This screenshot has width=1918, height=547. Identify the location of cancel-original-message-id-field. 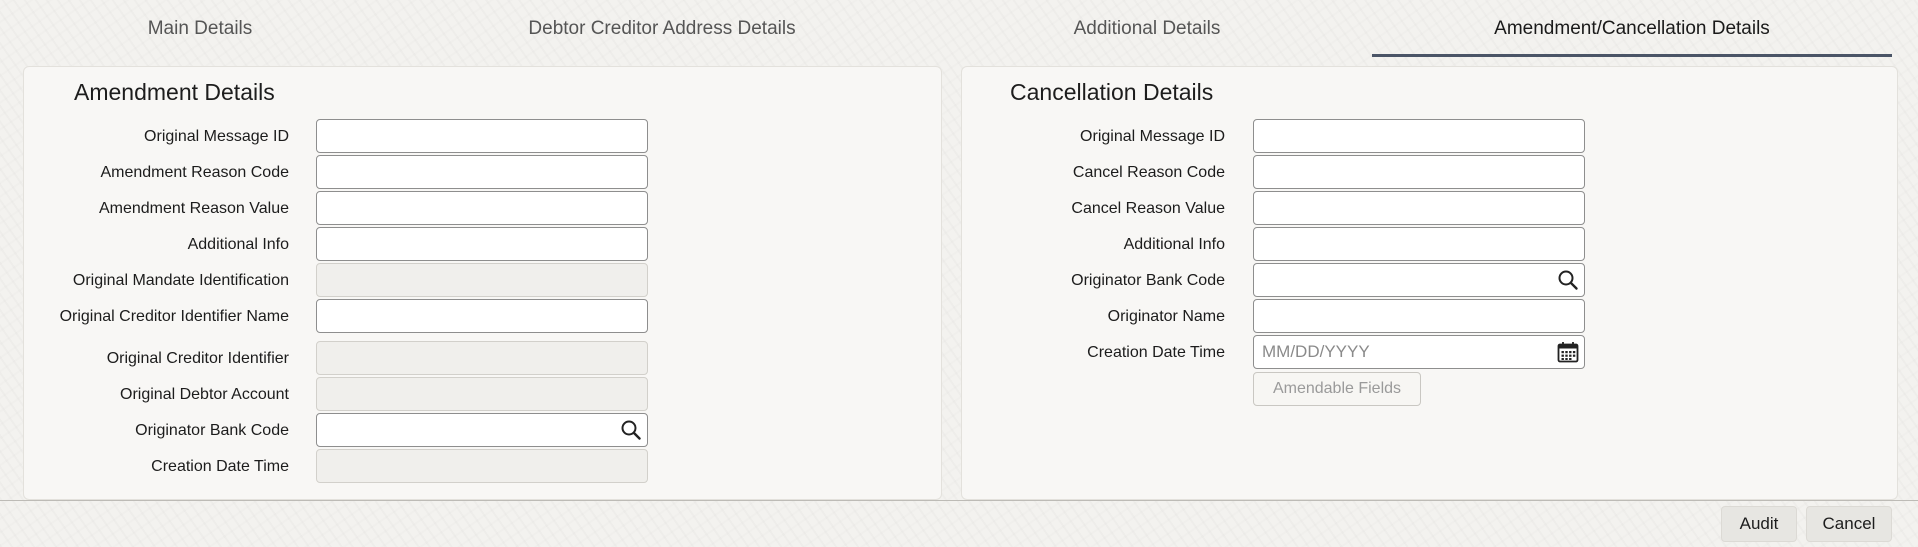
(1419, 136).